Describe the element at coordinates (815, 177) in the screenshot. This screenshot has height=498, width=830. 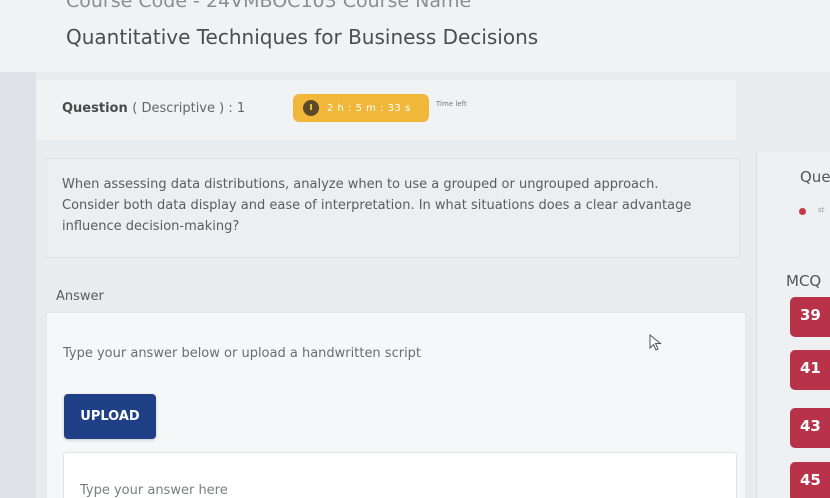
I see `navigator-header: Que` at that location.